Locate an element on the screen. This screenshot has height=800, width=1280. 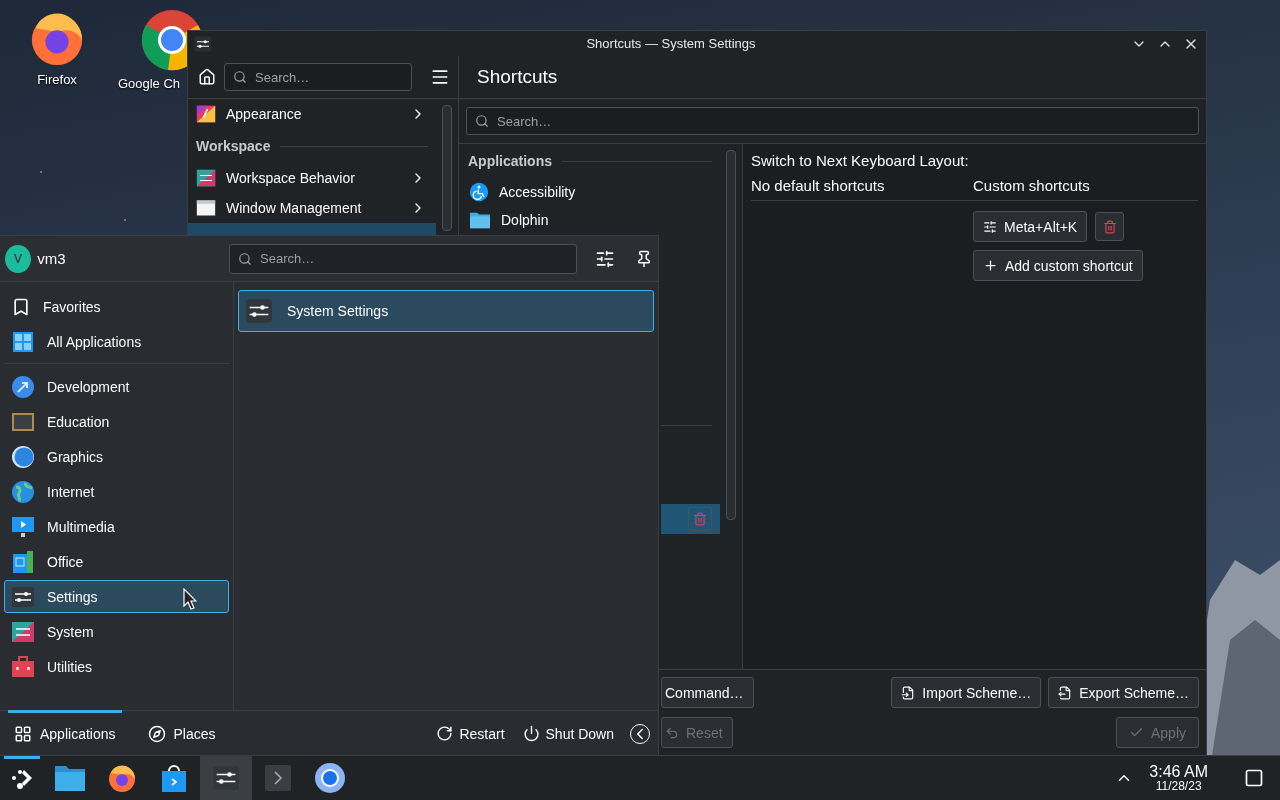
file-import-icon is located at coordinates (908, 692).